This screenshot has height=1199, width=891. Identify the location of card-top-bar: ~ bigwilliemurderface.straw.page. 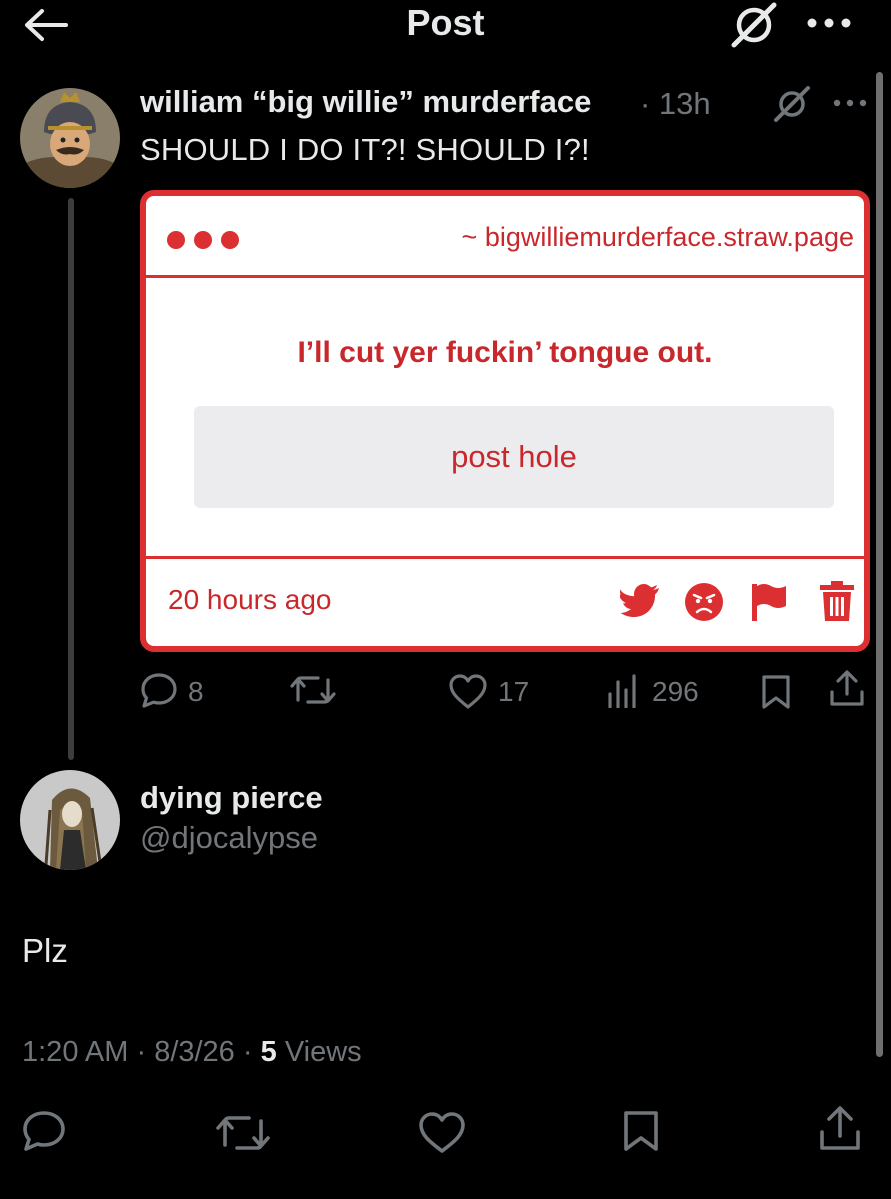
(505, 237).